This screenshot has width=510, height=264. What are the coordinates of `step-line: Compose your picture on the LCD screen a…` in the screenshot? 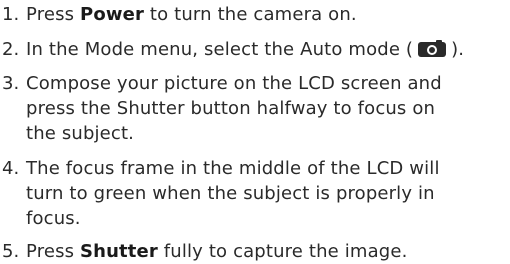 It's located at (234, 83).